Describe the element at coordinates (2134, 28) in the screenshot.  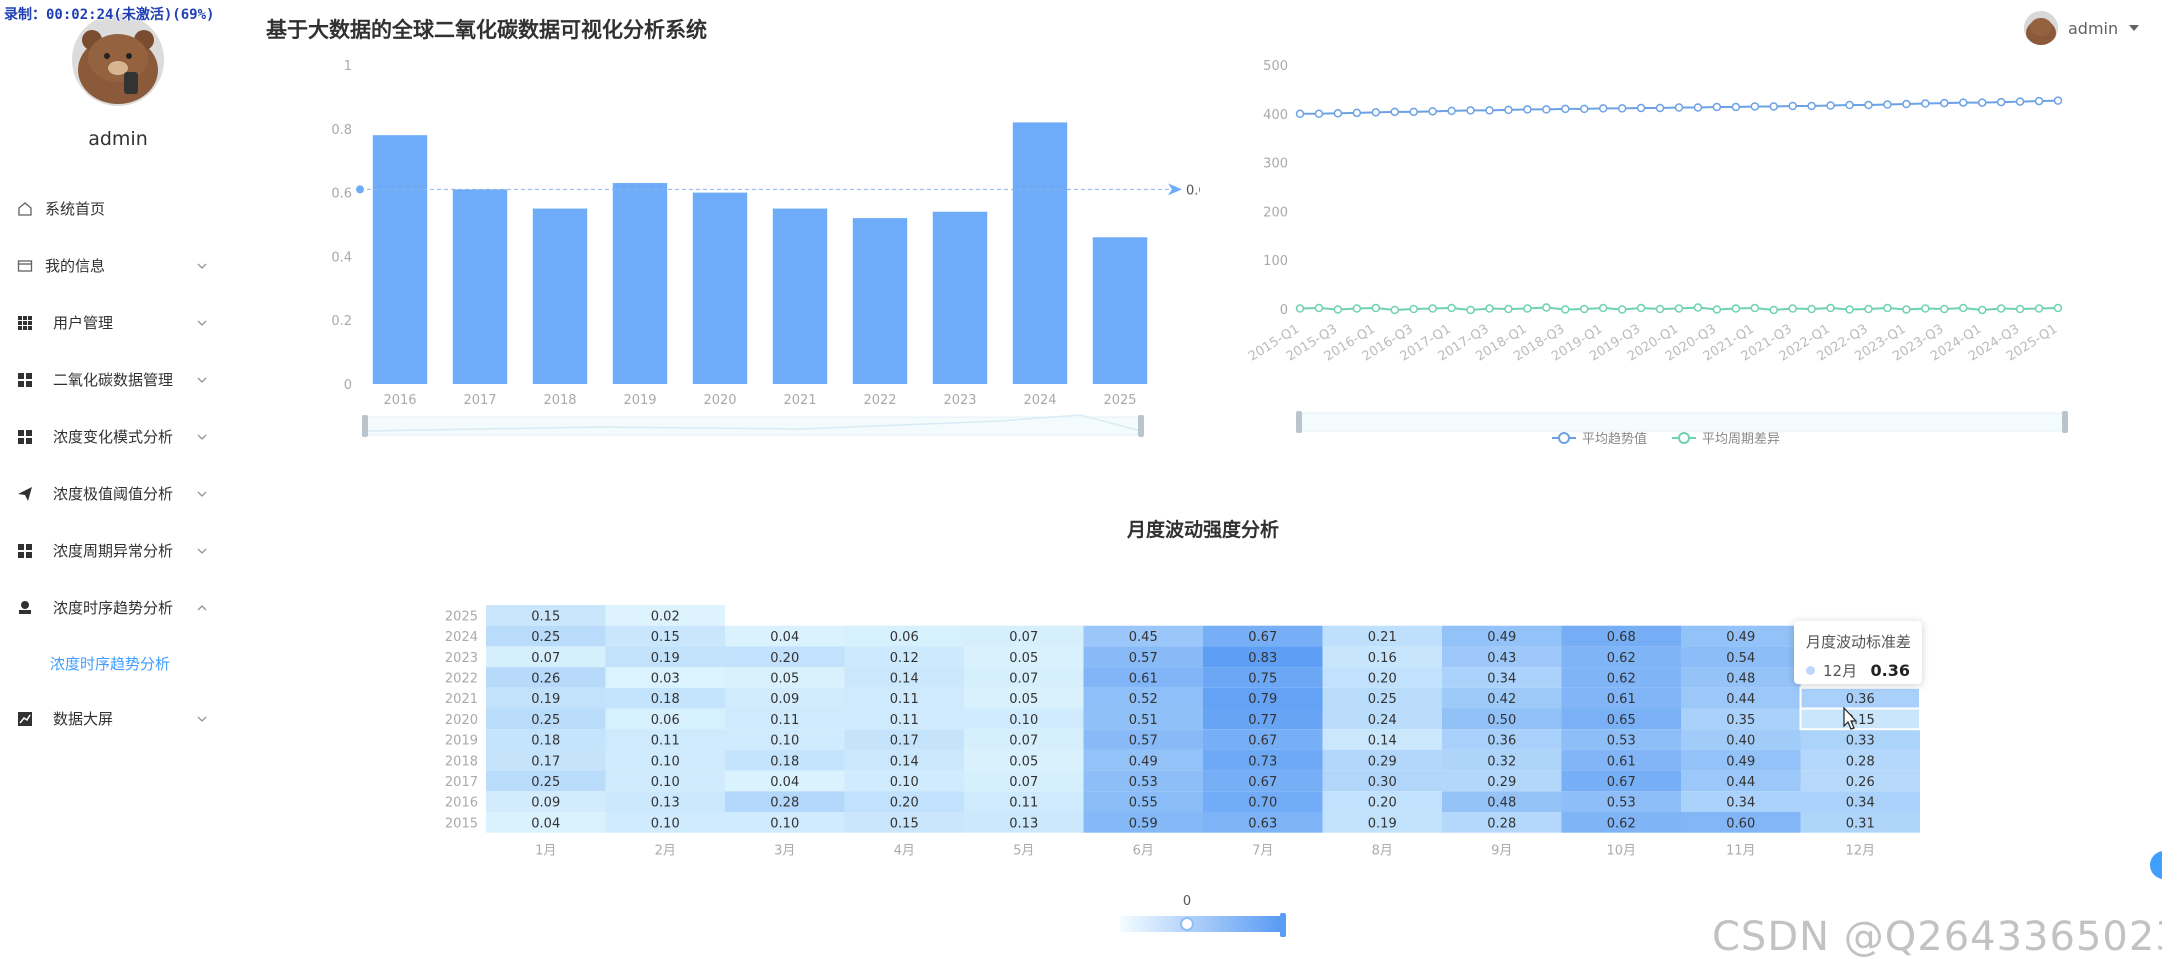
I see `caret-down-icon` at that location.